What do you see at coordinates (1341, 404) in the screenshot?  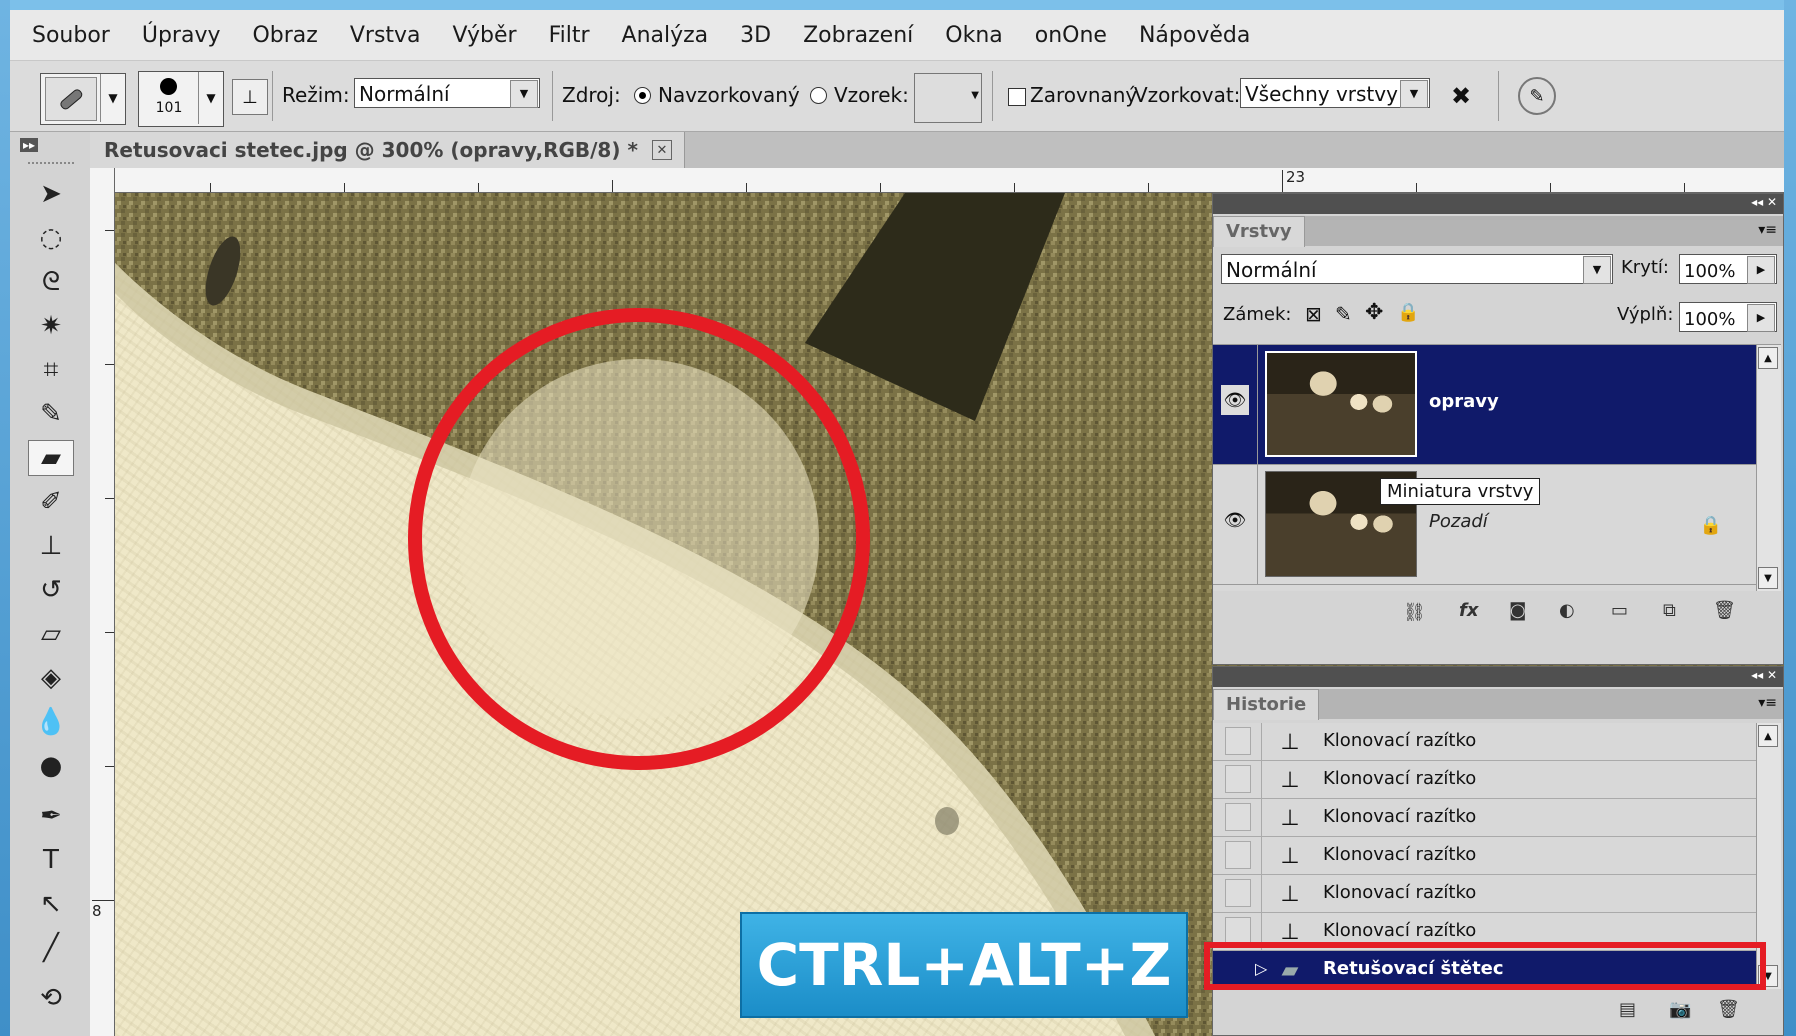 I see `layer-thumbnail` at bounding box center [1341, 404].